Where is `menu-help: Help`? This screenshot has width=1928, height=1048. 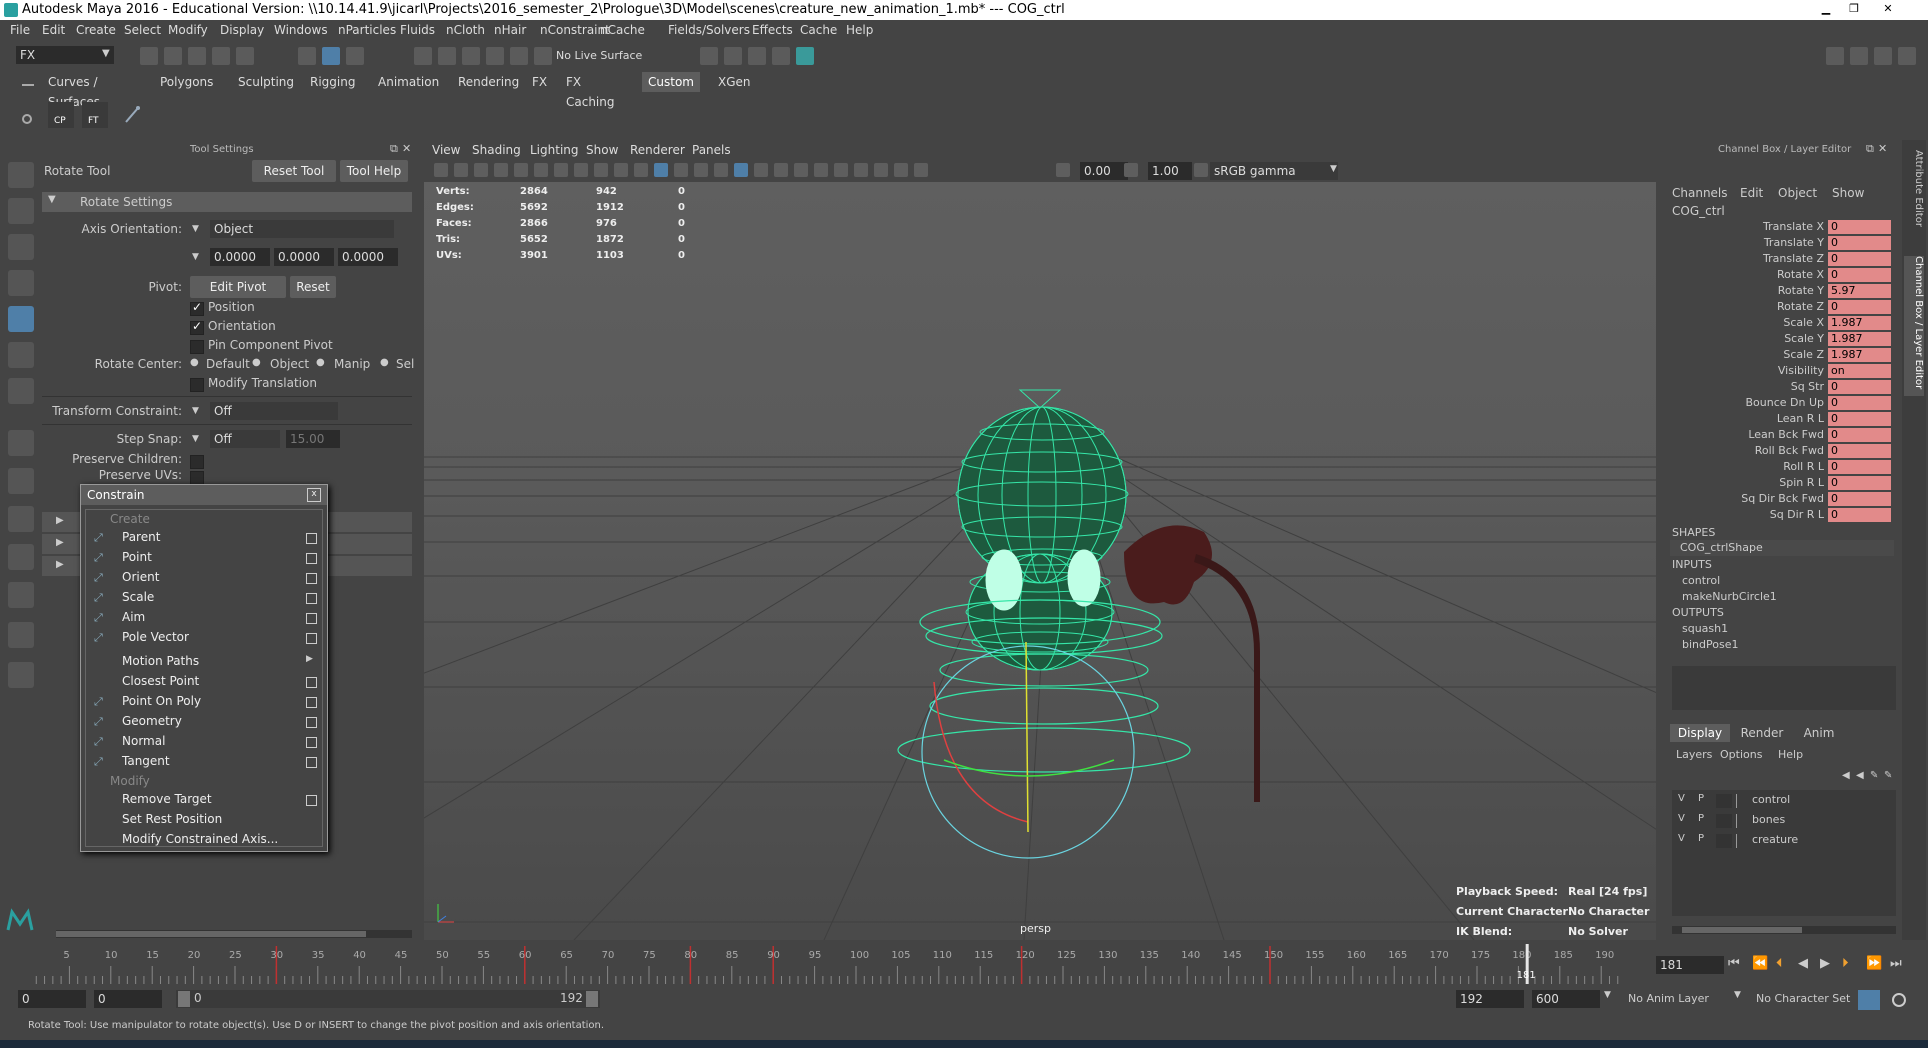
menu-help: Help is located at coordinates (859, 30).